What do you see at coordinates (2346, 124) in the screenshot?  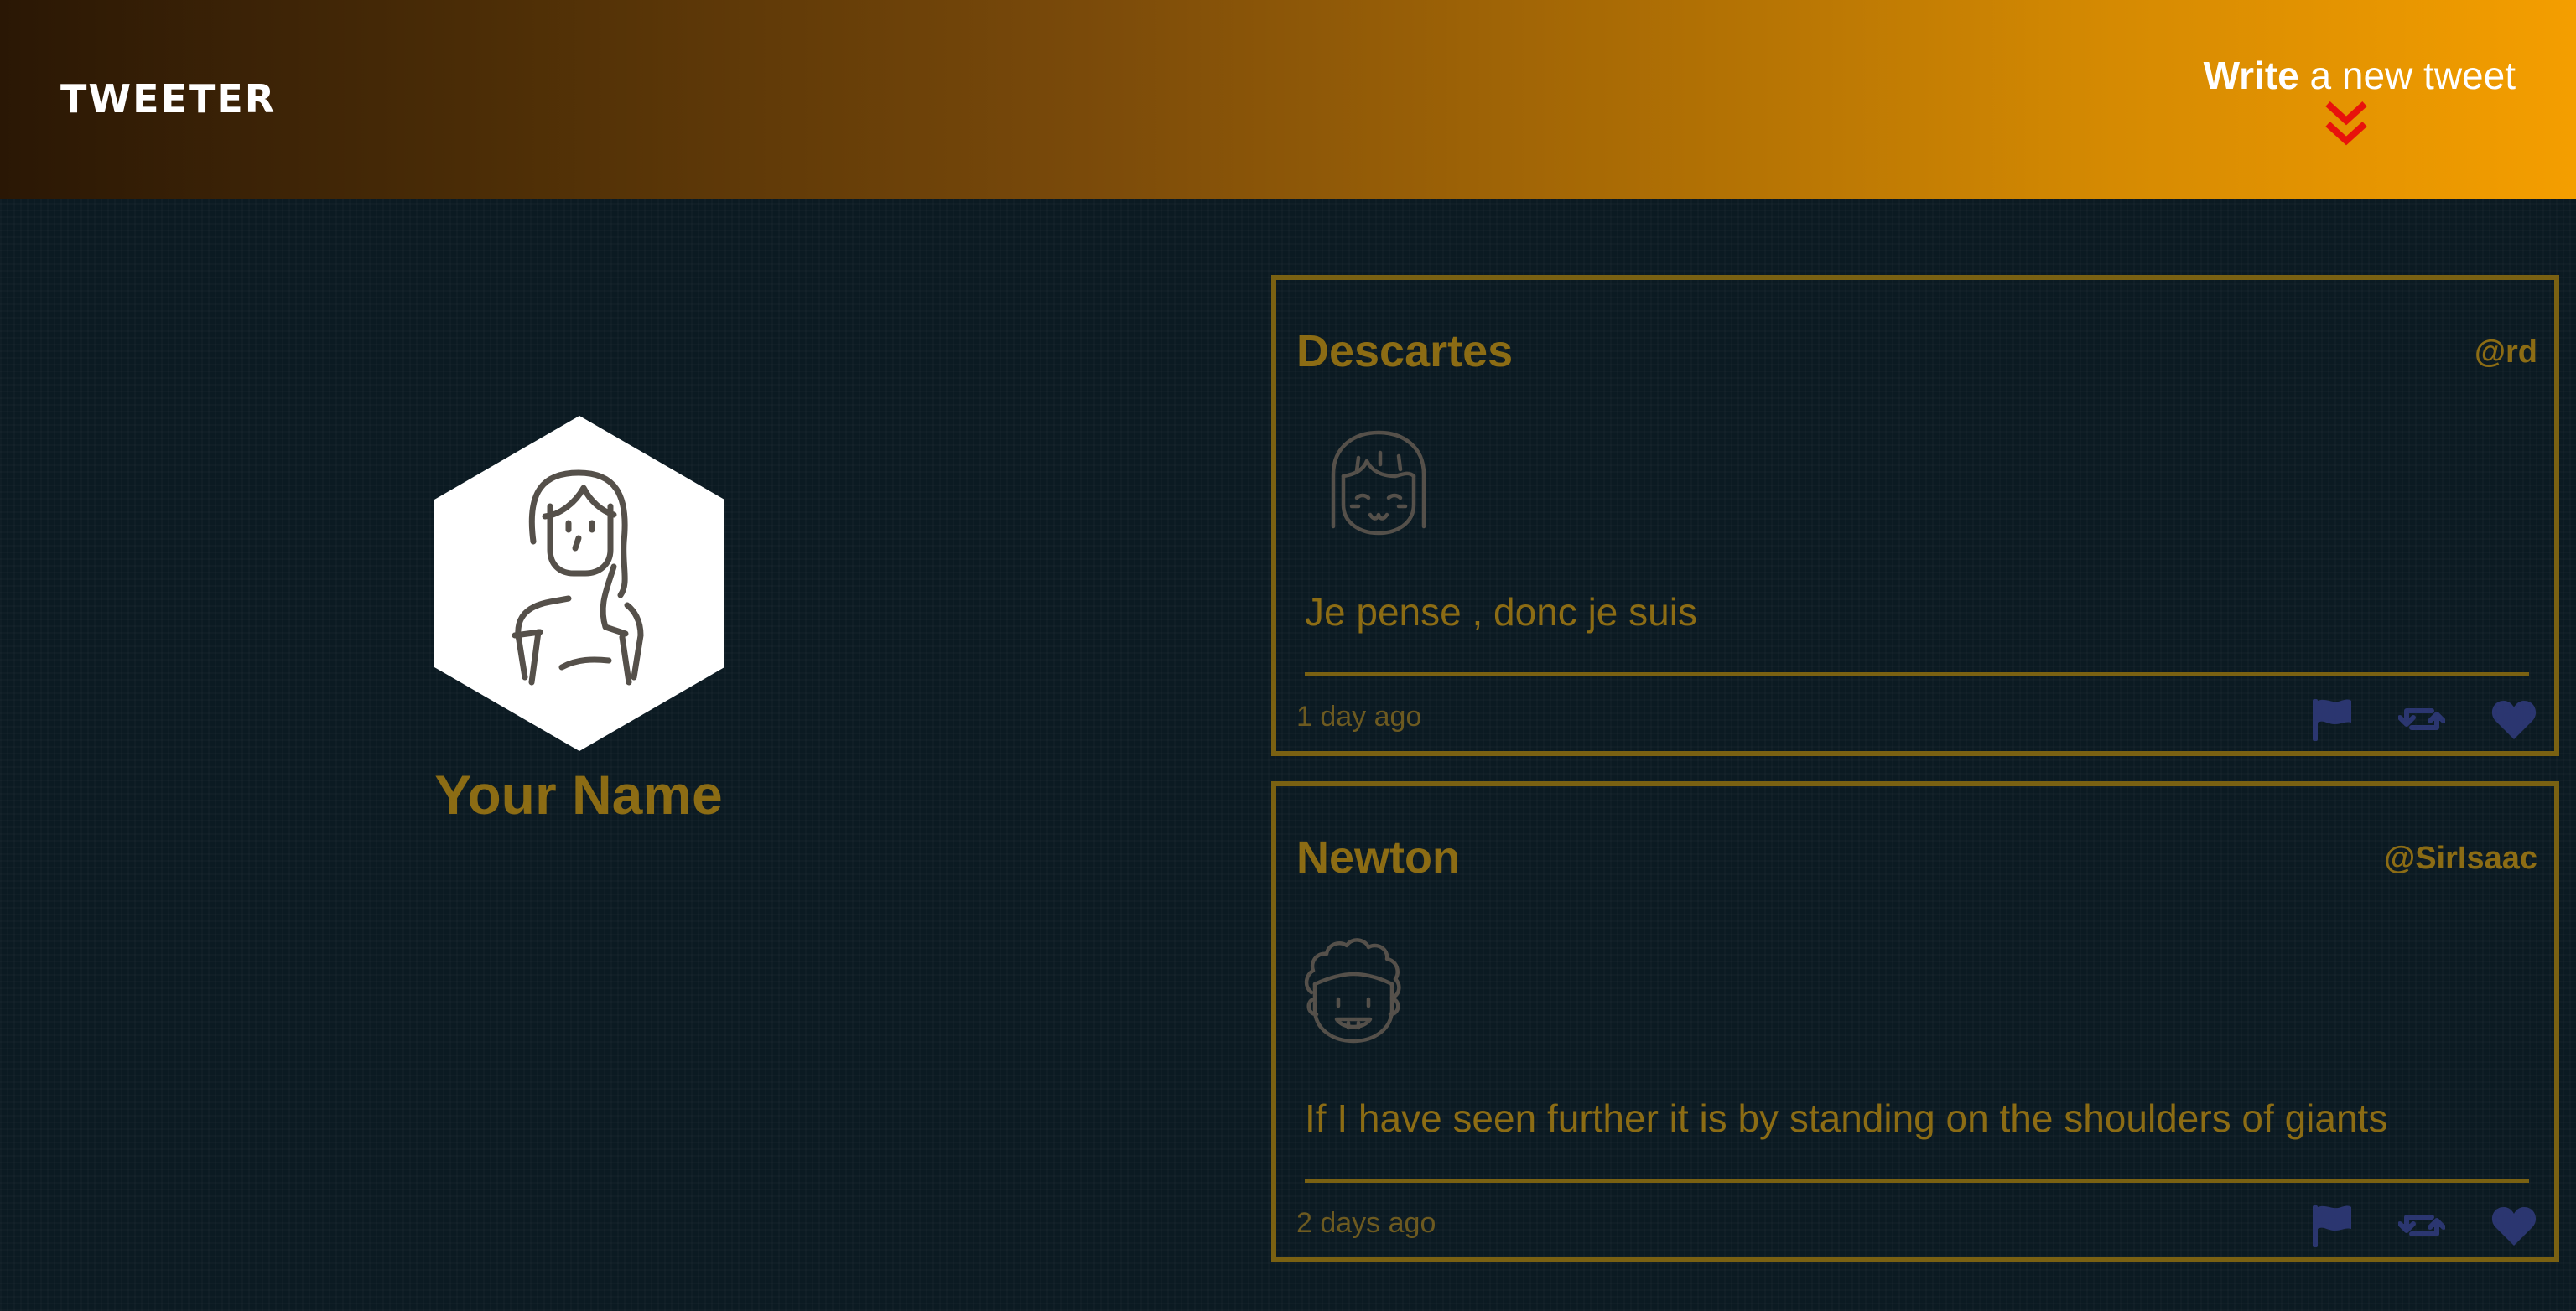 I see `double-chevron-down-icon` at bounding box center [2346, 124].